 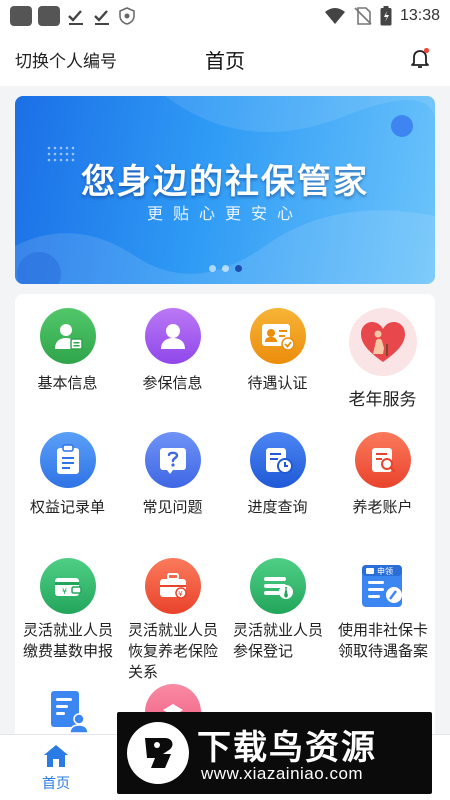 What do you see at coordinates (419, 15) in the screenshot?
I see `status-time: 13:38` at bounding box center [419, 15].